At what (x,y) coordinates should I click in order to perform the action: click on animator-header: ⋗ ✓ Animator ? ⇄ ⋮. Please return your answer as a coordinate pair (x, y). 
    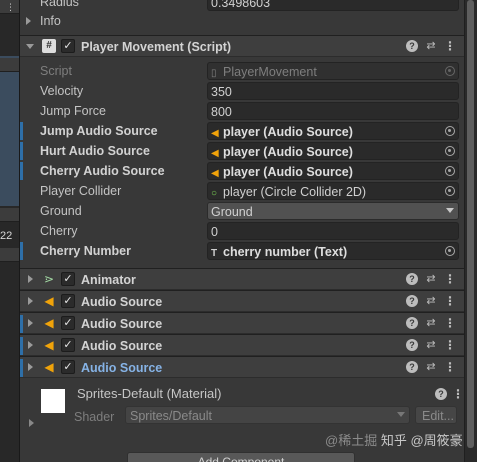
    Looking at the image, I should click on (242, 279).